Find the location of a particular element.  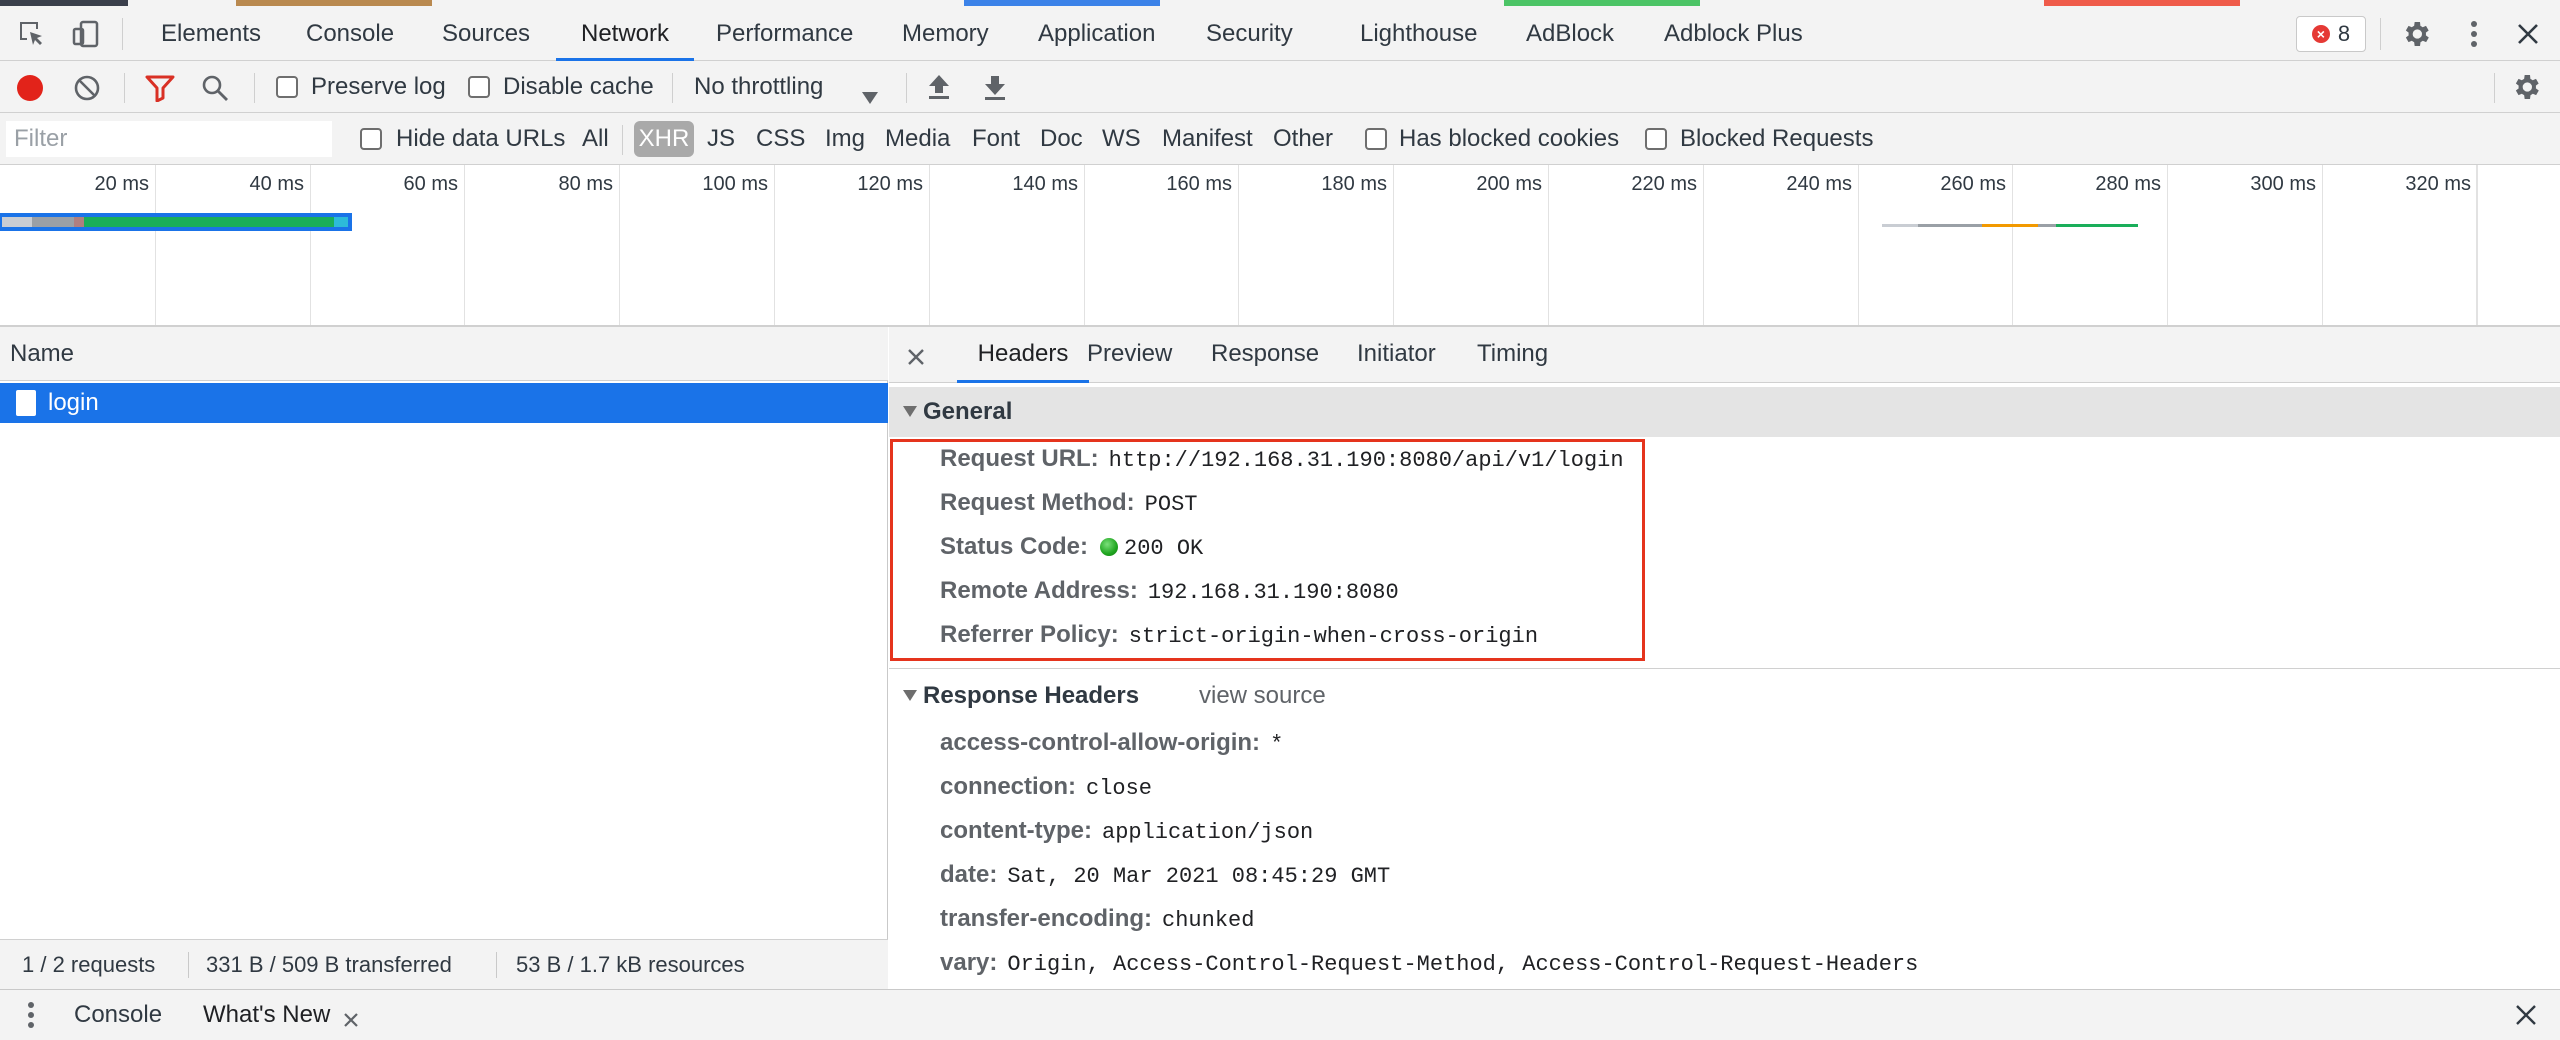

remote-address-label: Remote Address: is located at coordinates (1039, 590).